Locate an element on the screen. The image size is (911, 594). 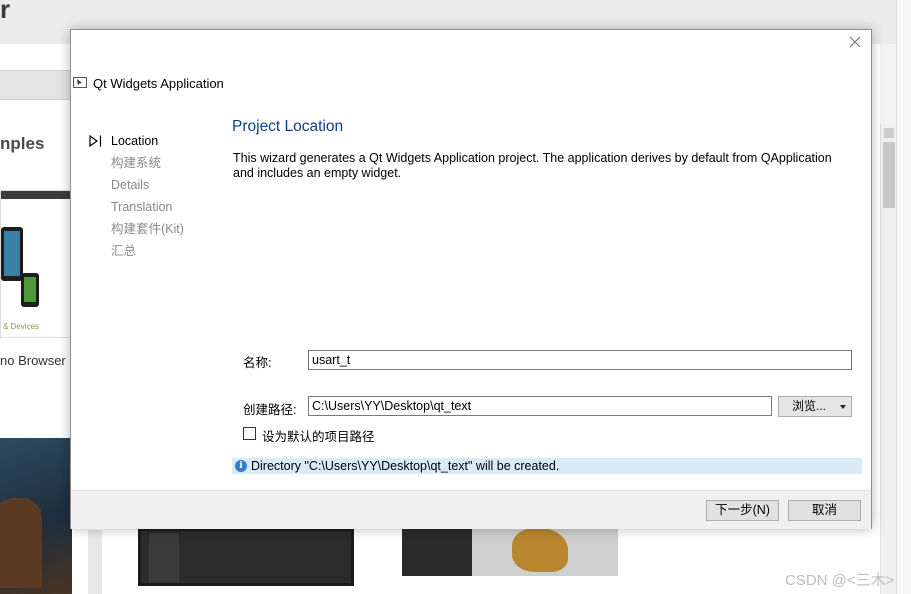
watermark: CSDN @<三木> is located at coordinates (840, 580).